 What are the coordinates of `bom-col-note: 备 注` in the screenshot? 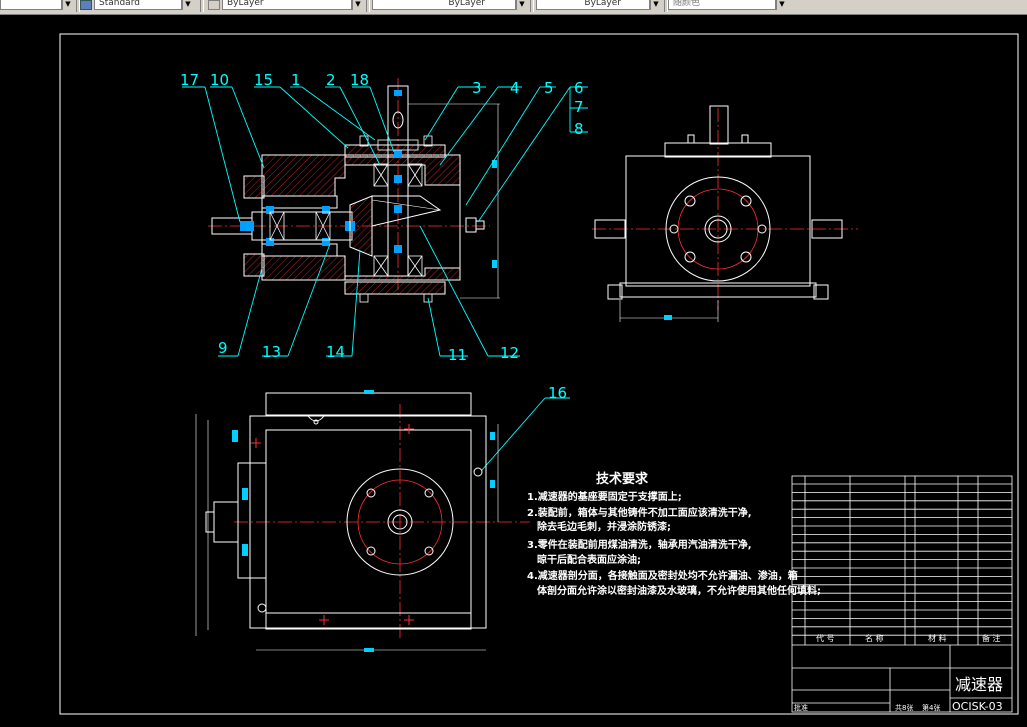 It's located at (991, 638).